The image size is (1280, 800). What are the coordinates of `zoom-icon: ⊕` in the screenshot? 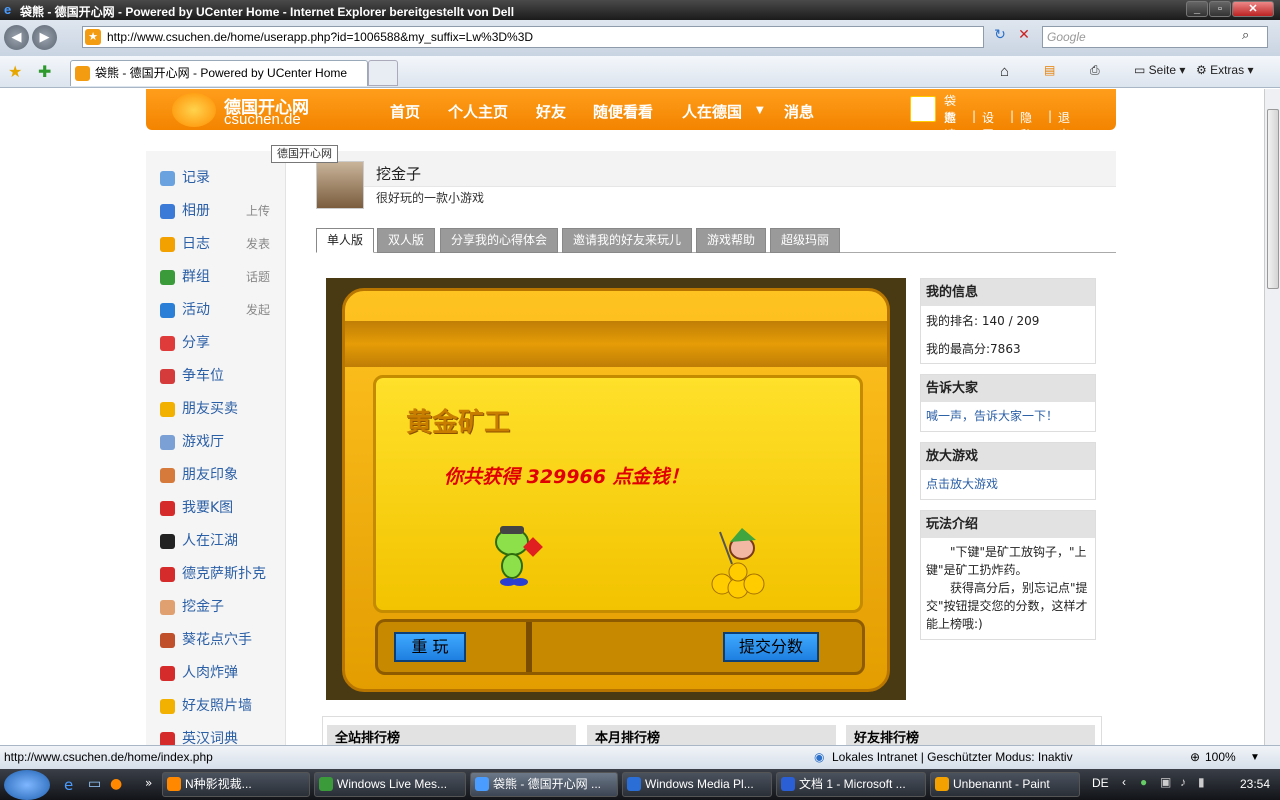 It's located at (1195, 757).